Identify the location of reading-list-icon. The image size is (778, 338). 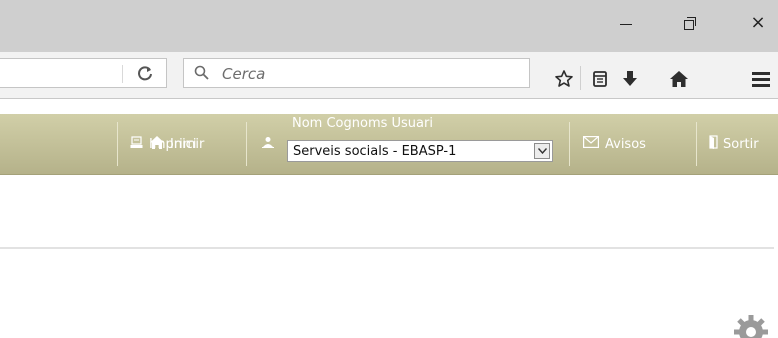
(600, 79).